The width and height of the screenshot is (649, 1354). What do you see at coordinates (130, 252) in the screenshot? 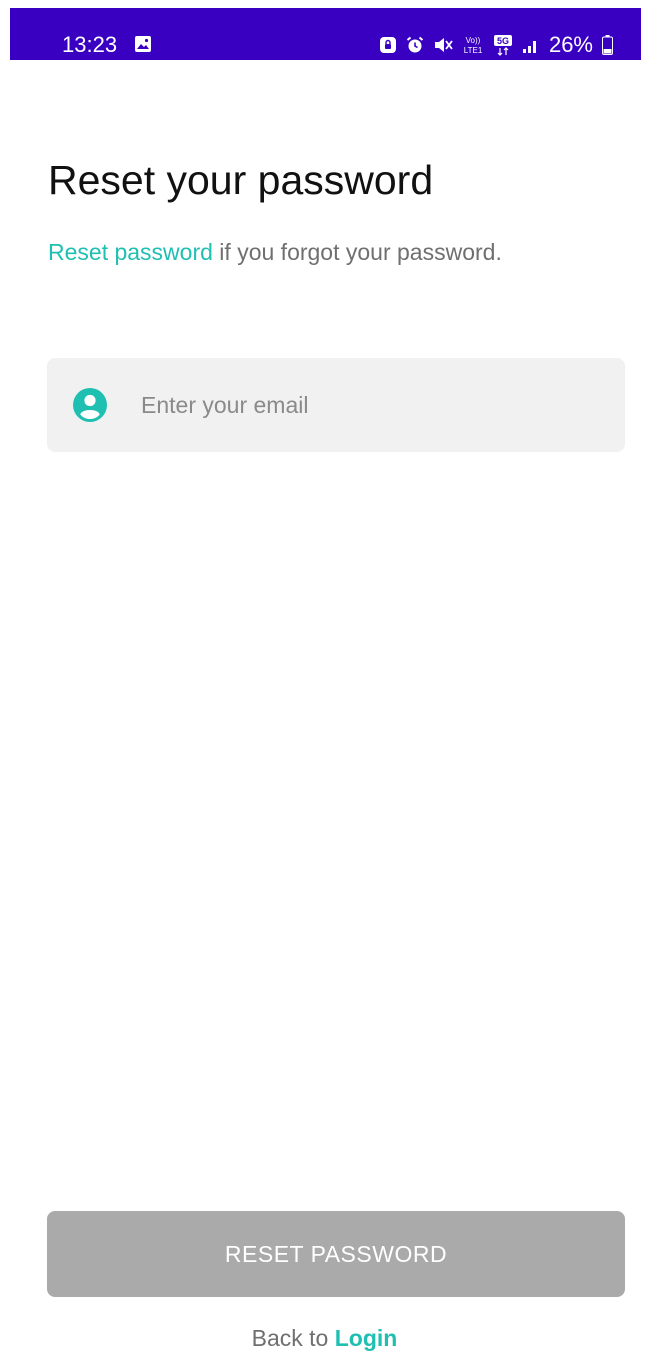
I see `reset-password-link-text: Reset password` at bounding box center [130, 252].